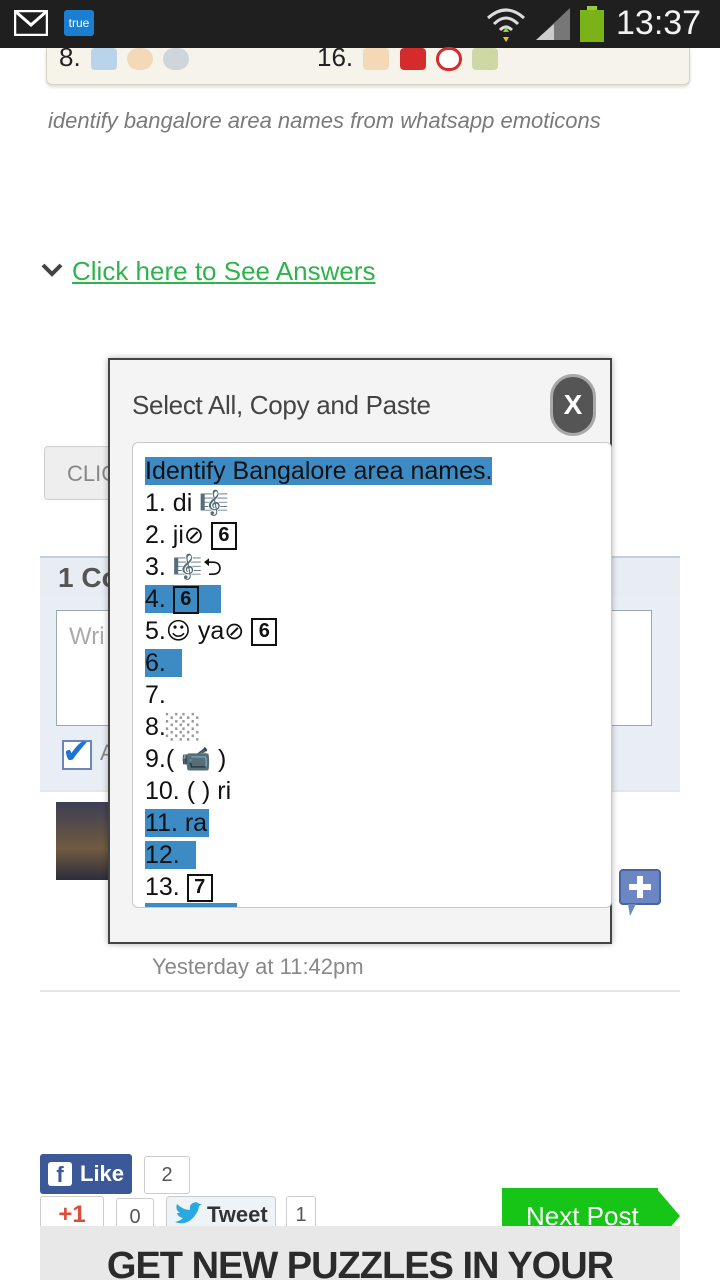 This screenshot has height=1280, width=720. I want to click on checkmark-icon: ✔, so click(76, 752).